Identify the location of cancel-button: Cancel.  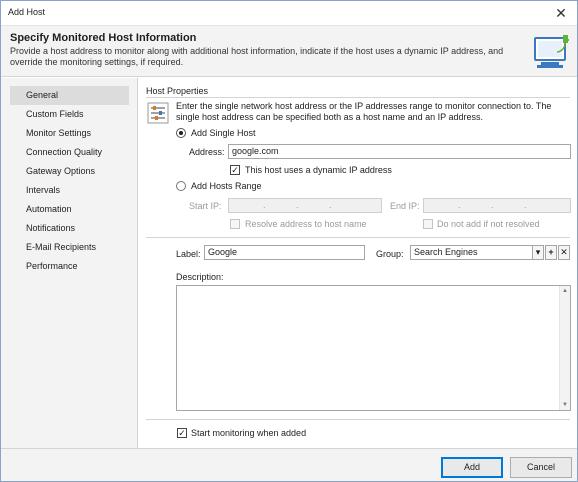
(541, 467).